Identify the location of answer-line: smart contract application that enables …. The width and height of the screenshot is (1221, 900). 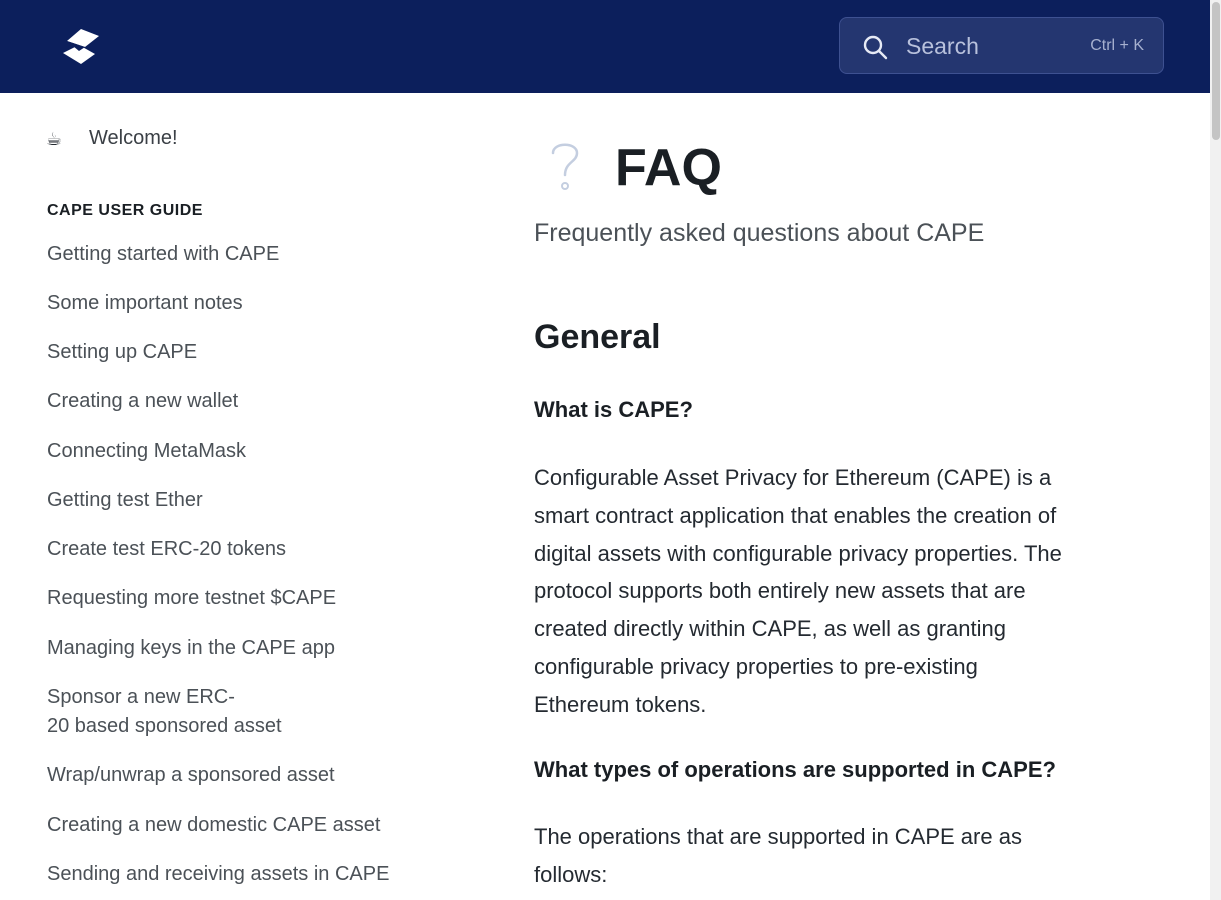
(795, 515).